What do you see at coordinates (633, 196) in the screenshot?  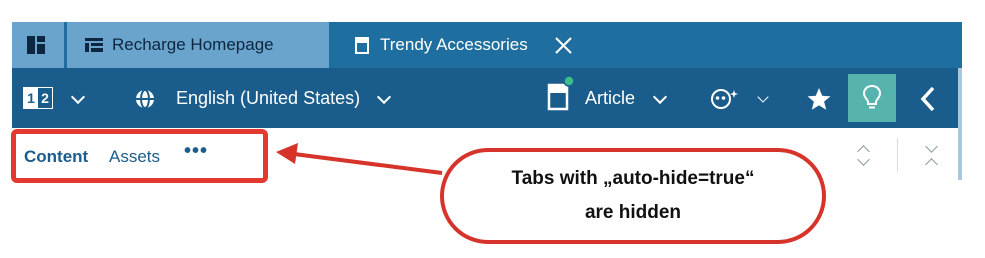 I see `annotation-callout: Tabs with „auto-hide=true“ are hidden` at bounding box center [633, 196].